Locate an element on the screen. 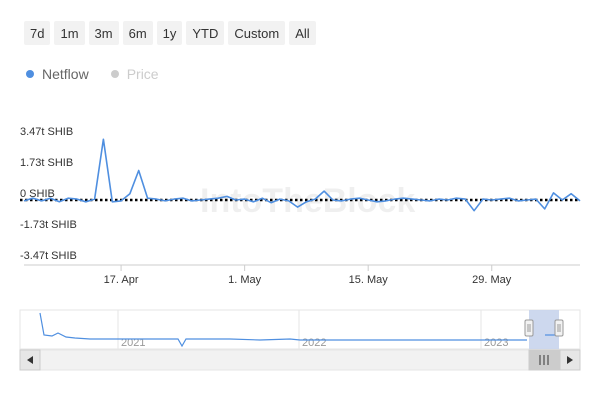 This screenshot has height=400, width=600. scrollbar-track is located at coordinates (300, 360).